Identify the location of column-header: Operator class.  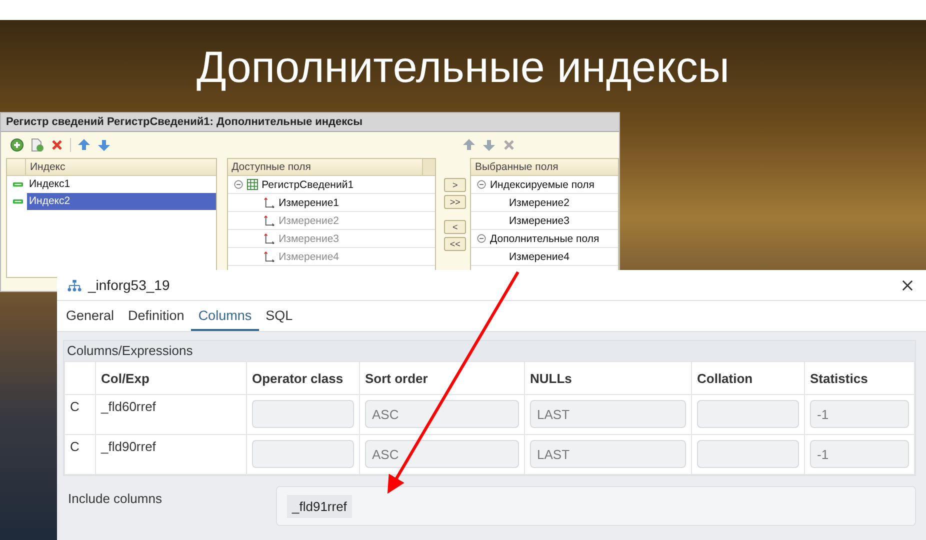
(303, 378).